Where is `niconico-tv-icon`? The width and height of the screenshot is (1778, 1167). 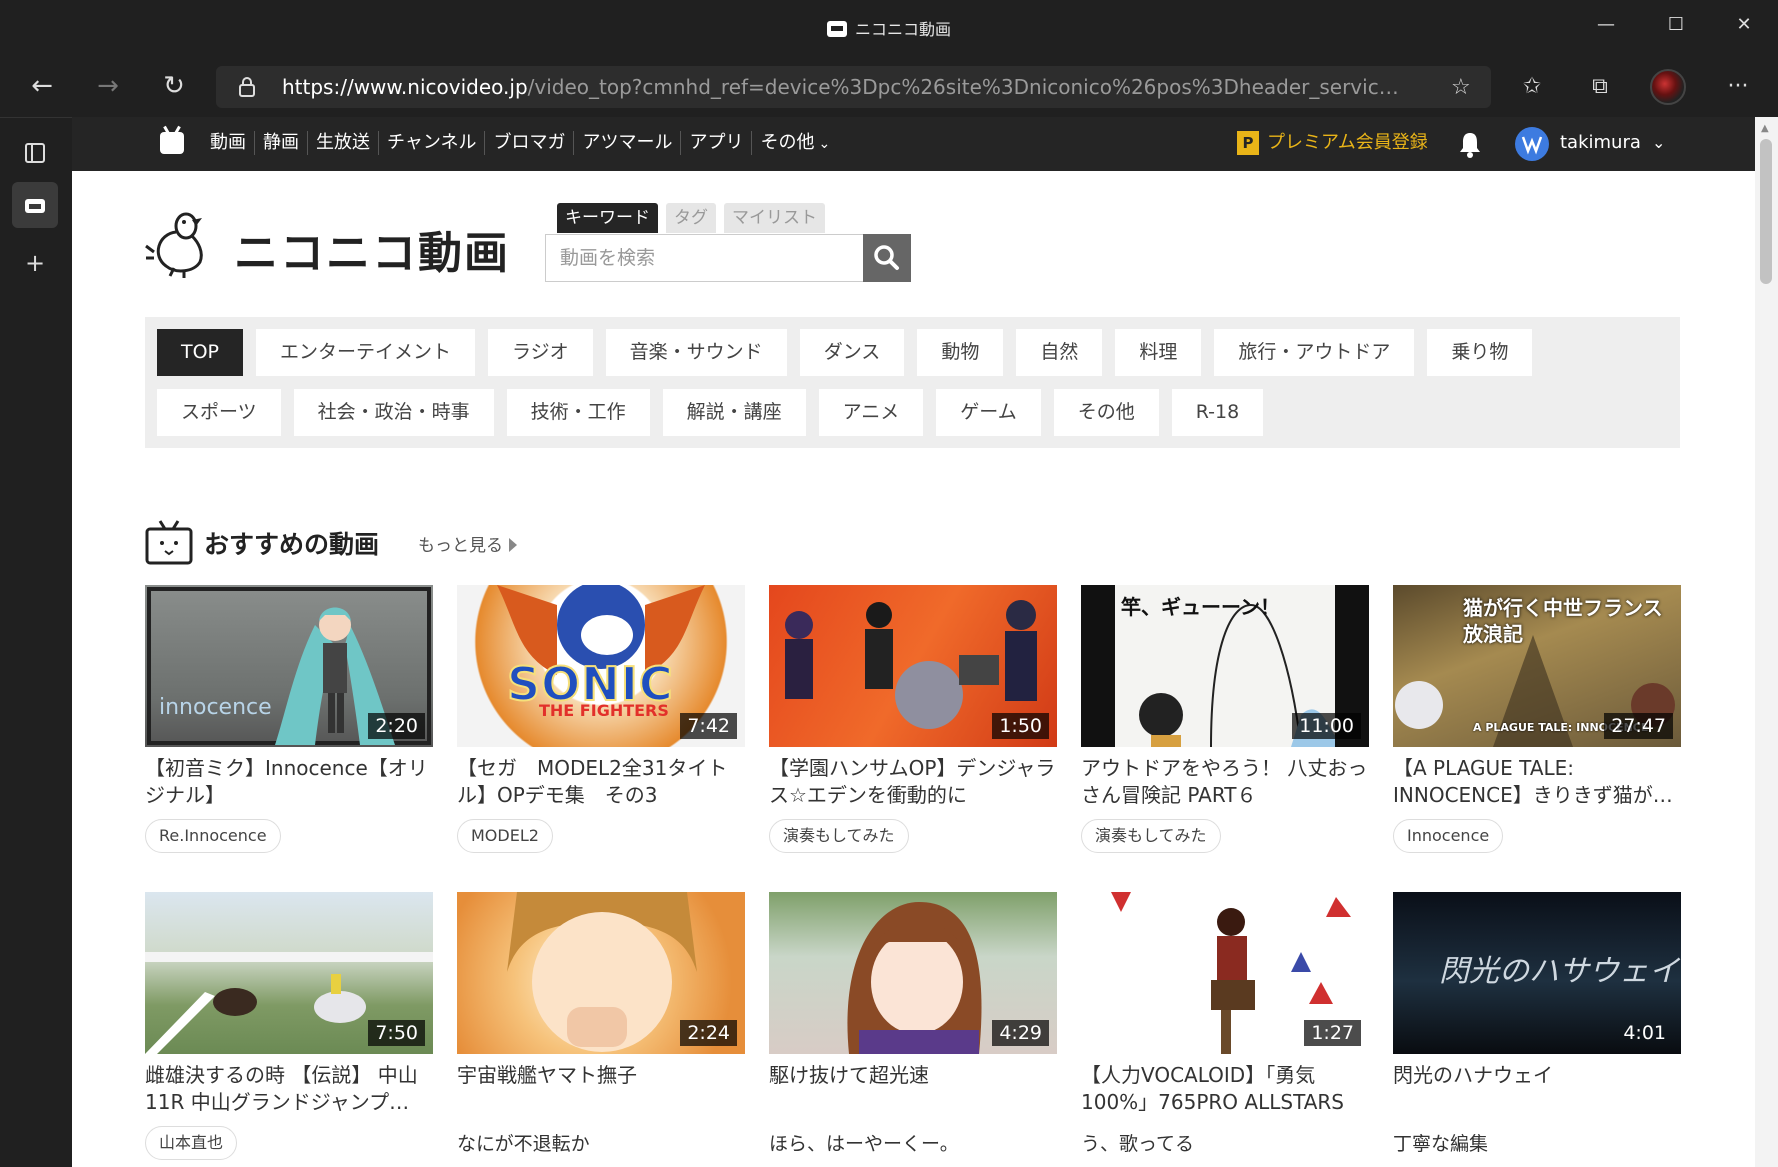
niconico-tv-icon is located at coordinates (172, 143).